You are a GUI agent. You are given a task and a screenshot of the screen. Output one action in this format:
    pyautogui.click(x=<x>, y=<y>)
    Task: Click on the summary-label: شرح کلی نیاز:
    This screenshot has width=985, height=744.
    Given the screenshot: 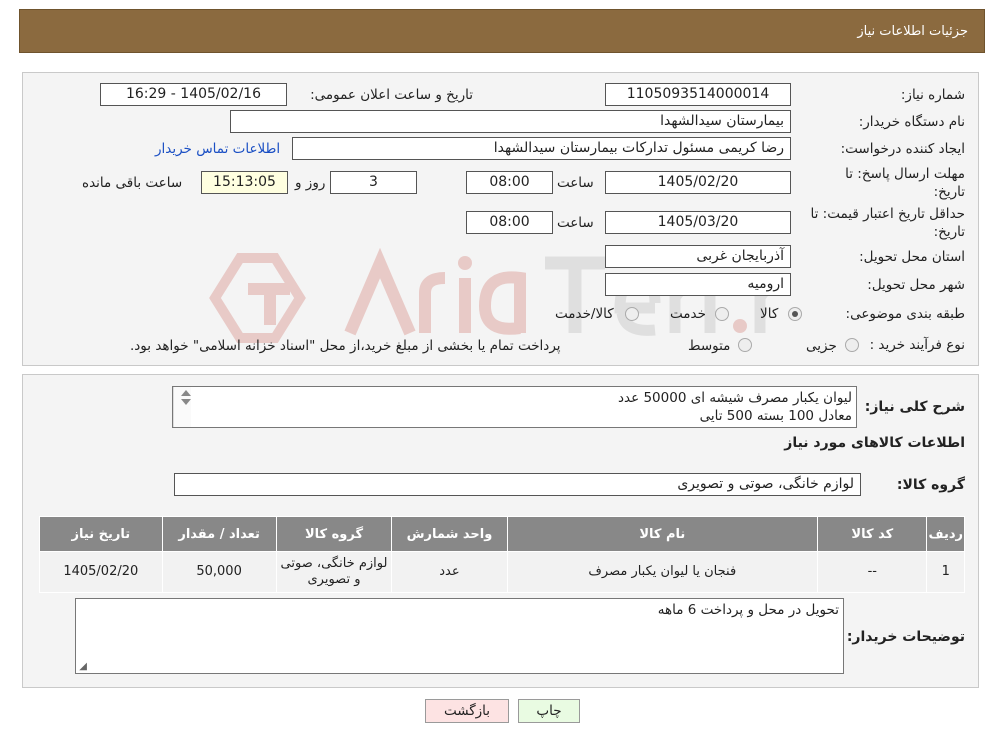 What is the action you would take?
    pyautogui.click(x=914, y=407)
    